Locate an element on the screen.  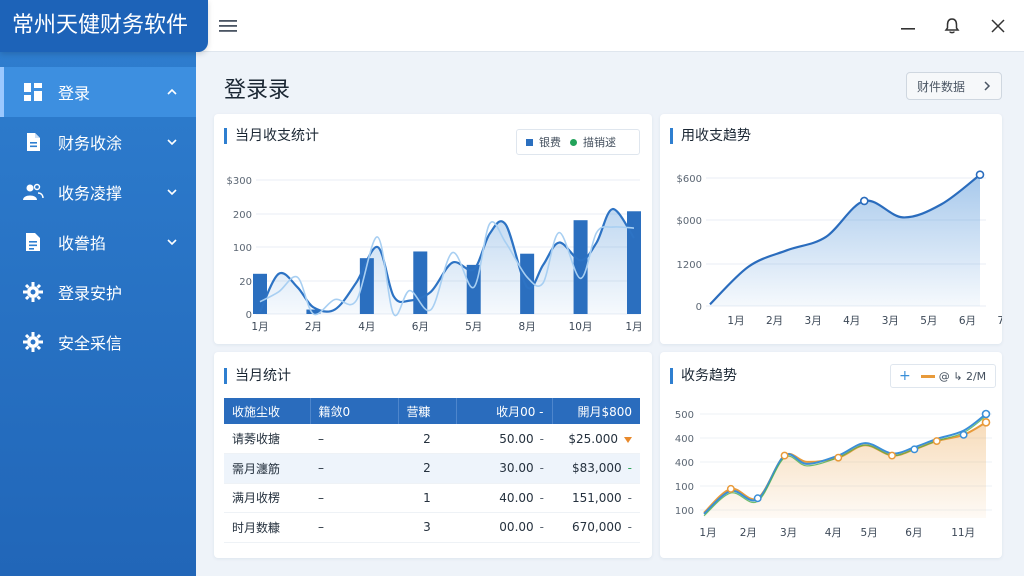
green-dash-icon: - is located at coordinates (629, 468).